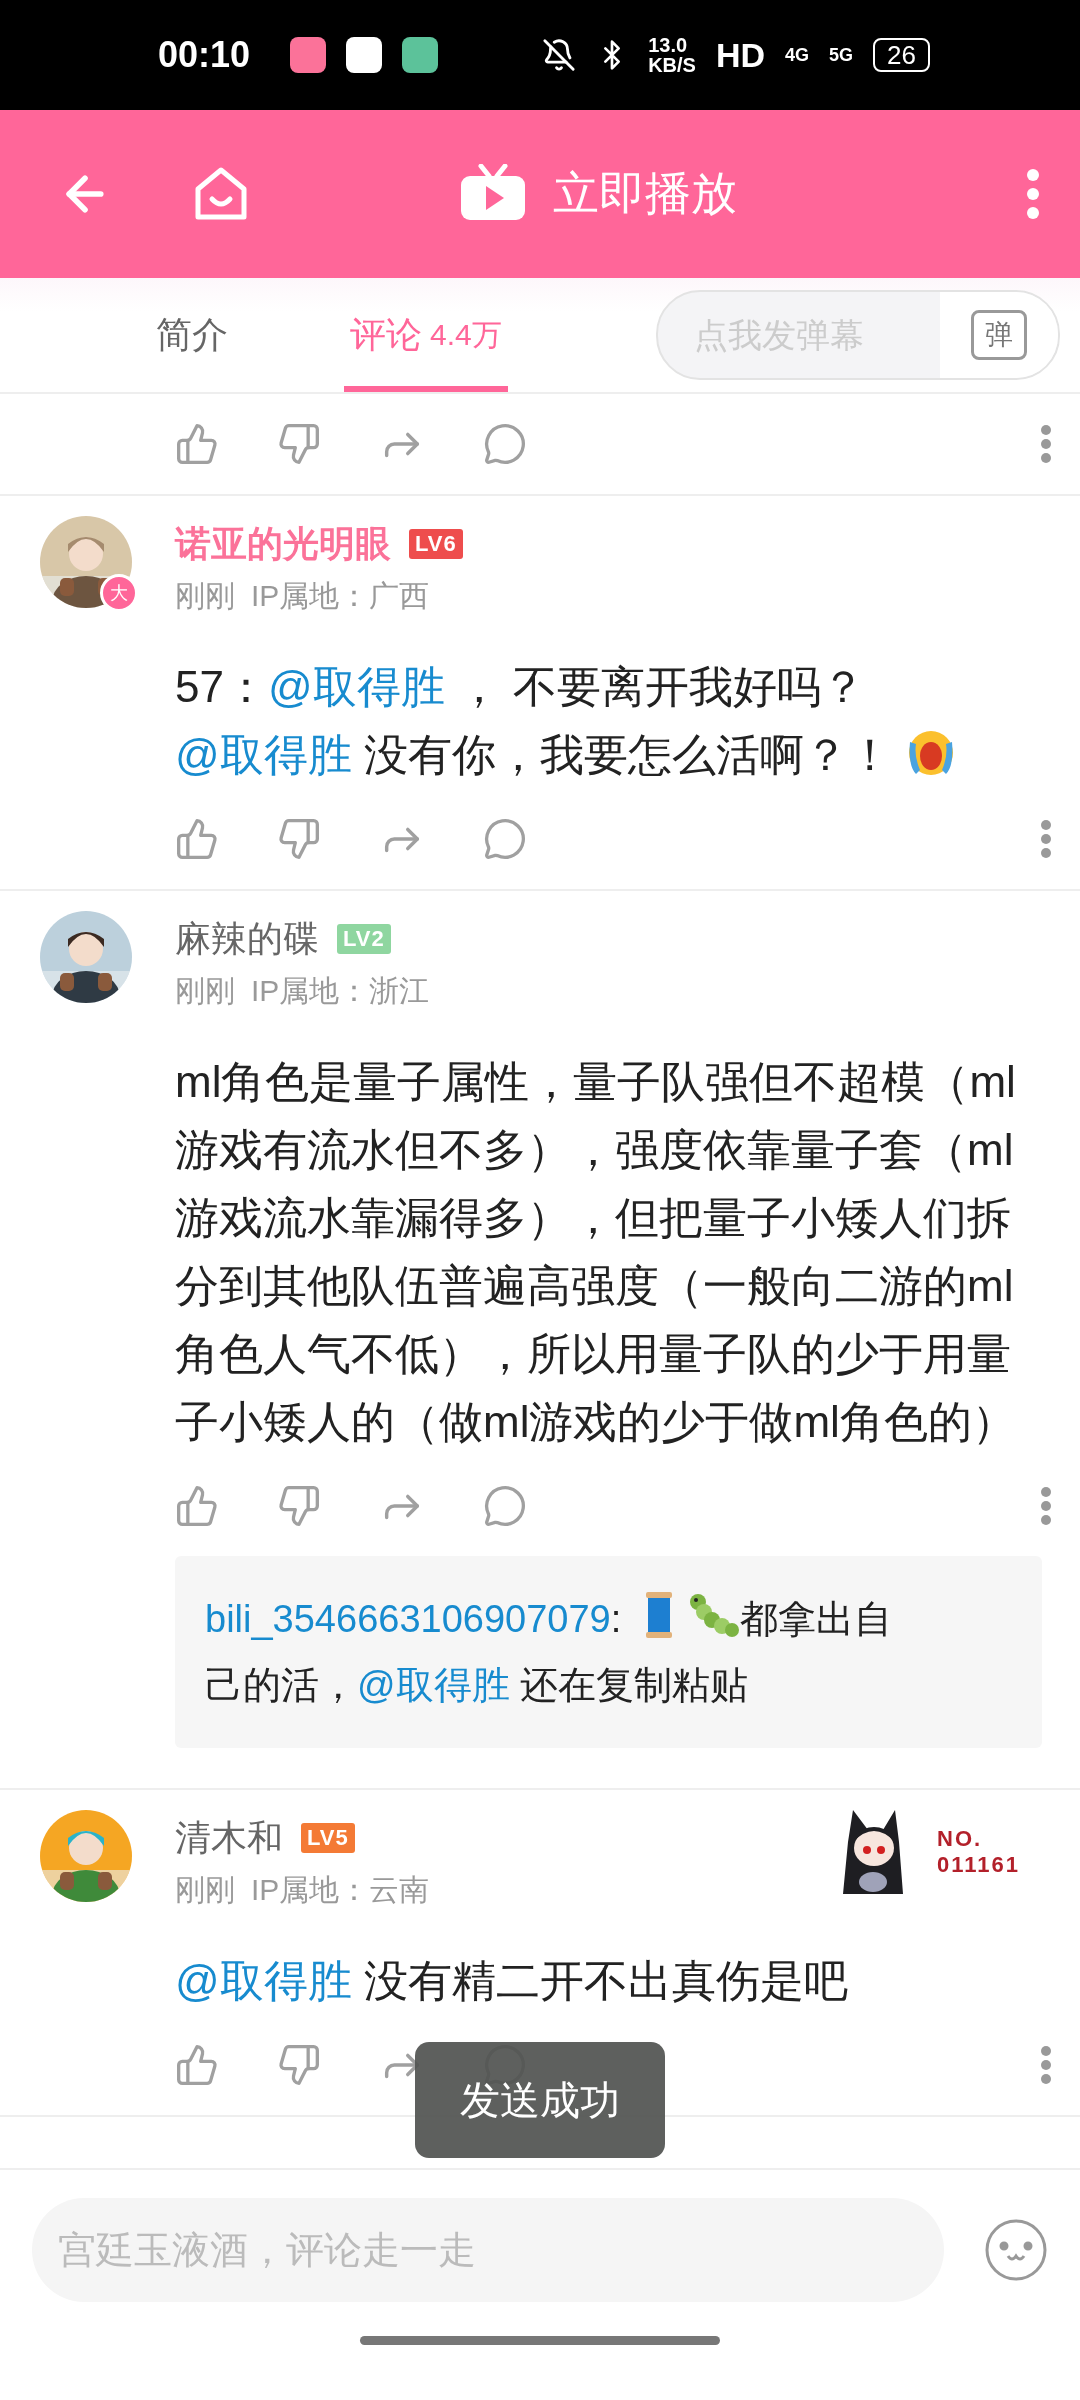  I want to click on mute-icon, so click(559, 55).